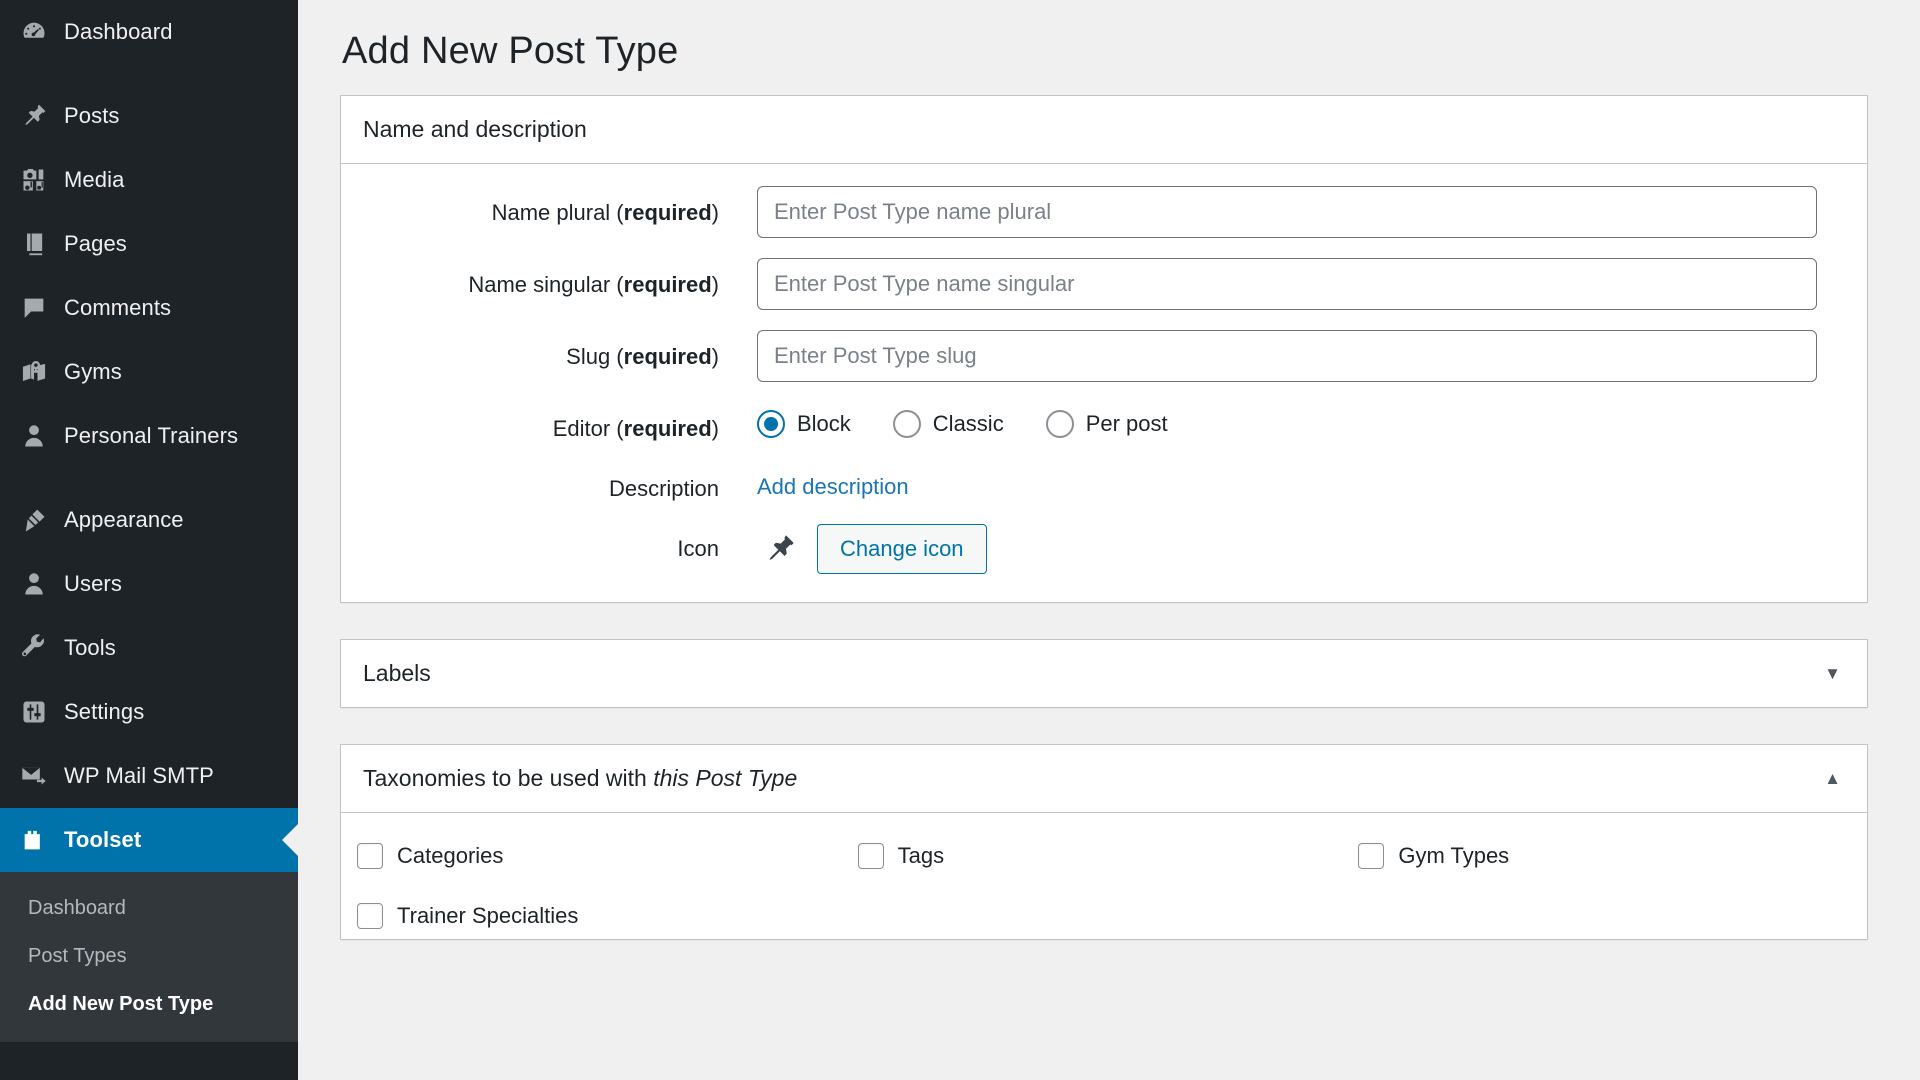 The image size is (1920, 1080). What do you see at coordinates (1287, 284) in the screenshot?
I see `name-singular-input` at bounding box center [1287, 284].